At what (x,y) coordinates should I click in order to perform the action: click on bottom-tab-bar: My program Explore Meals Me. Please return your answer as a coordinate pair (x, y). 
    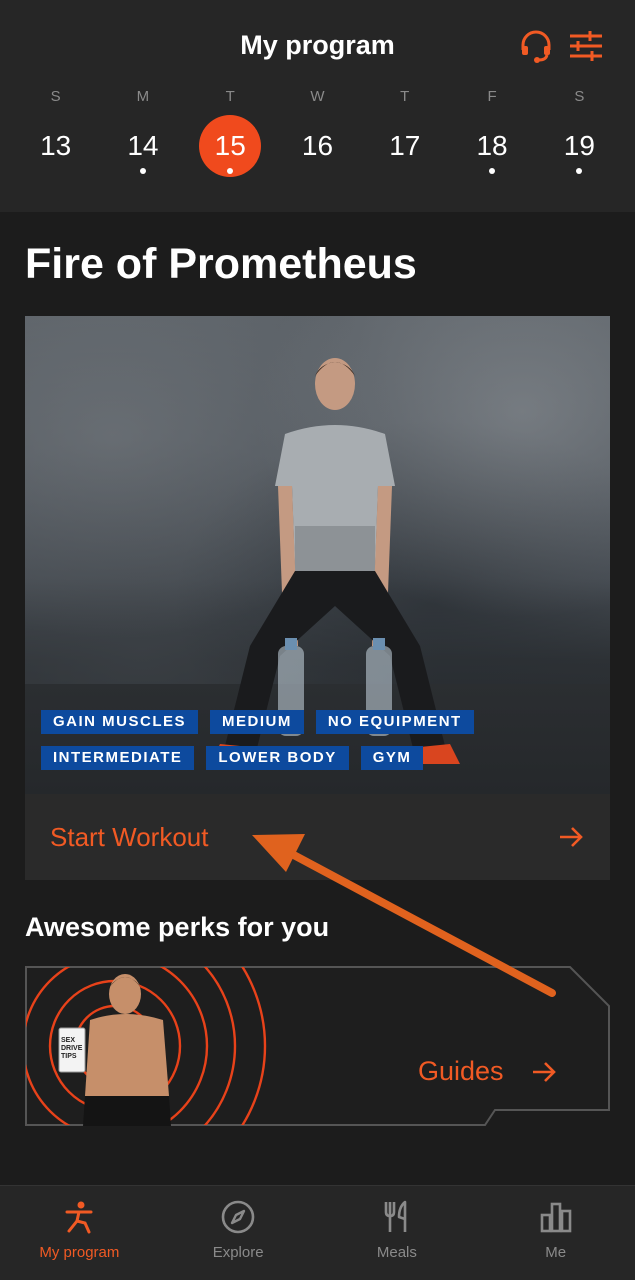
    Looking at the image, I should click on (317, 1232).